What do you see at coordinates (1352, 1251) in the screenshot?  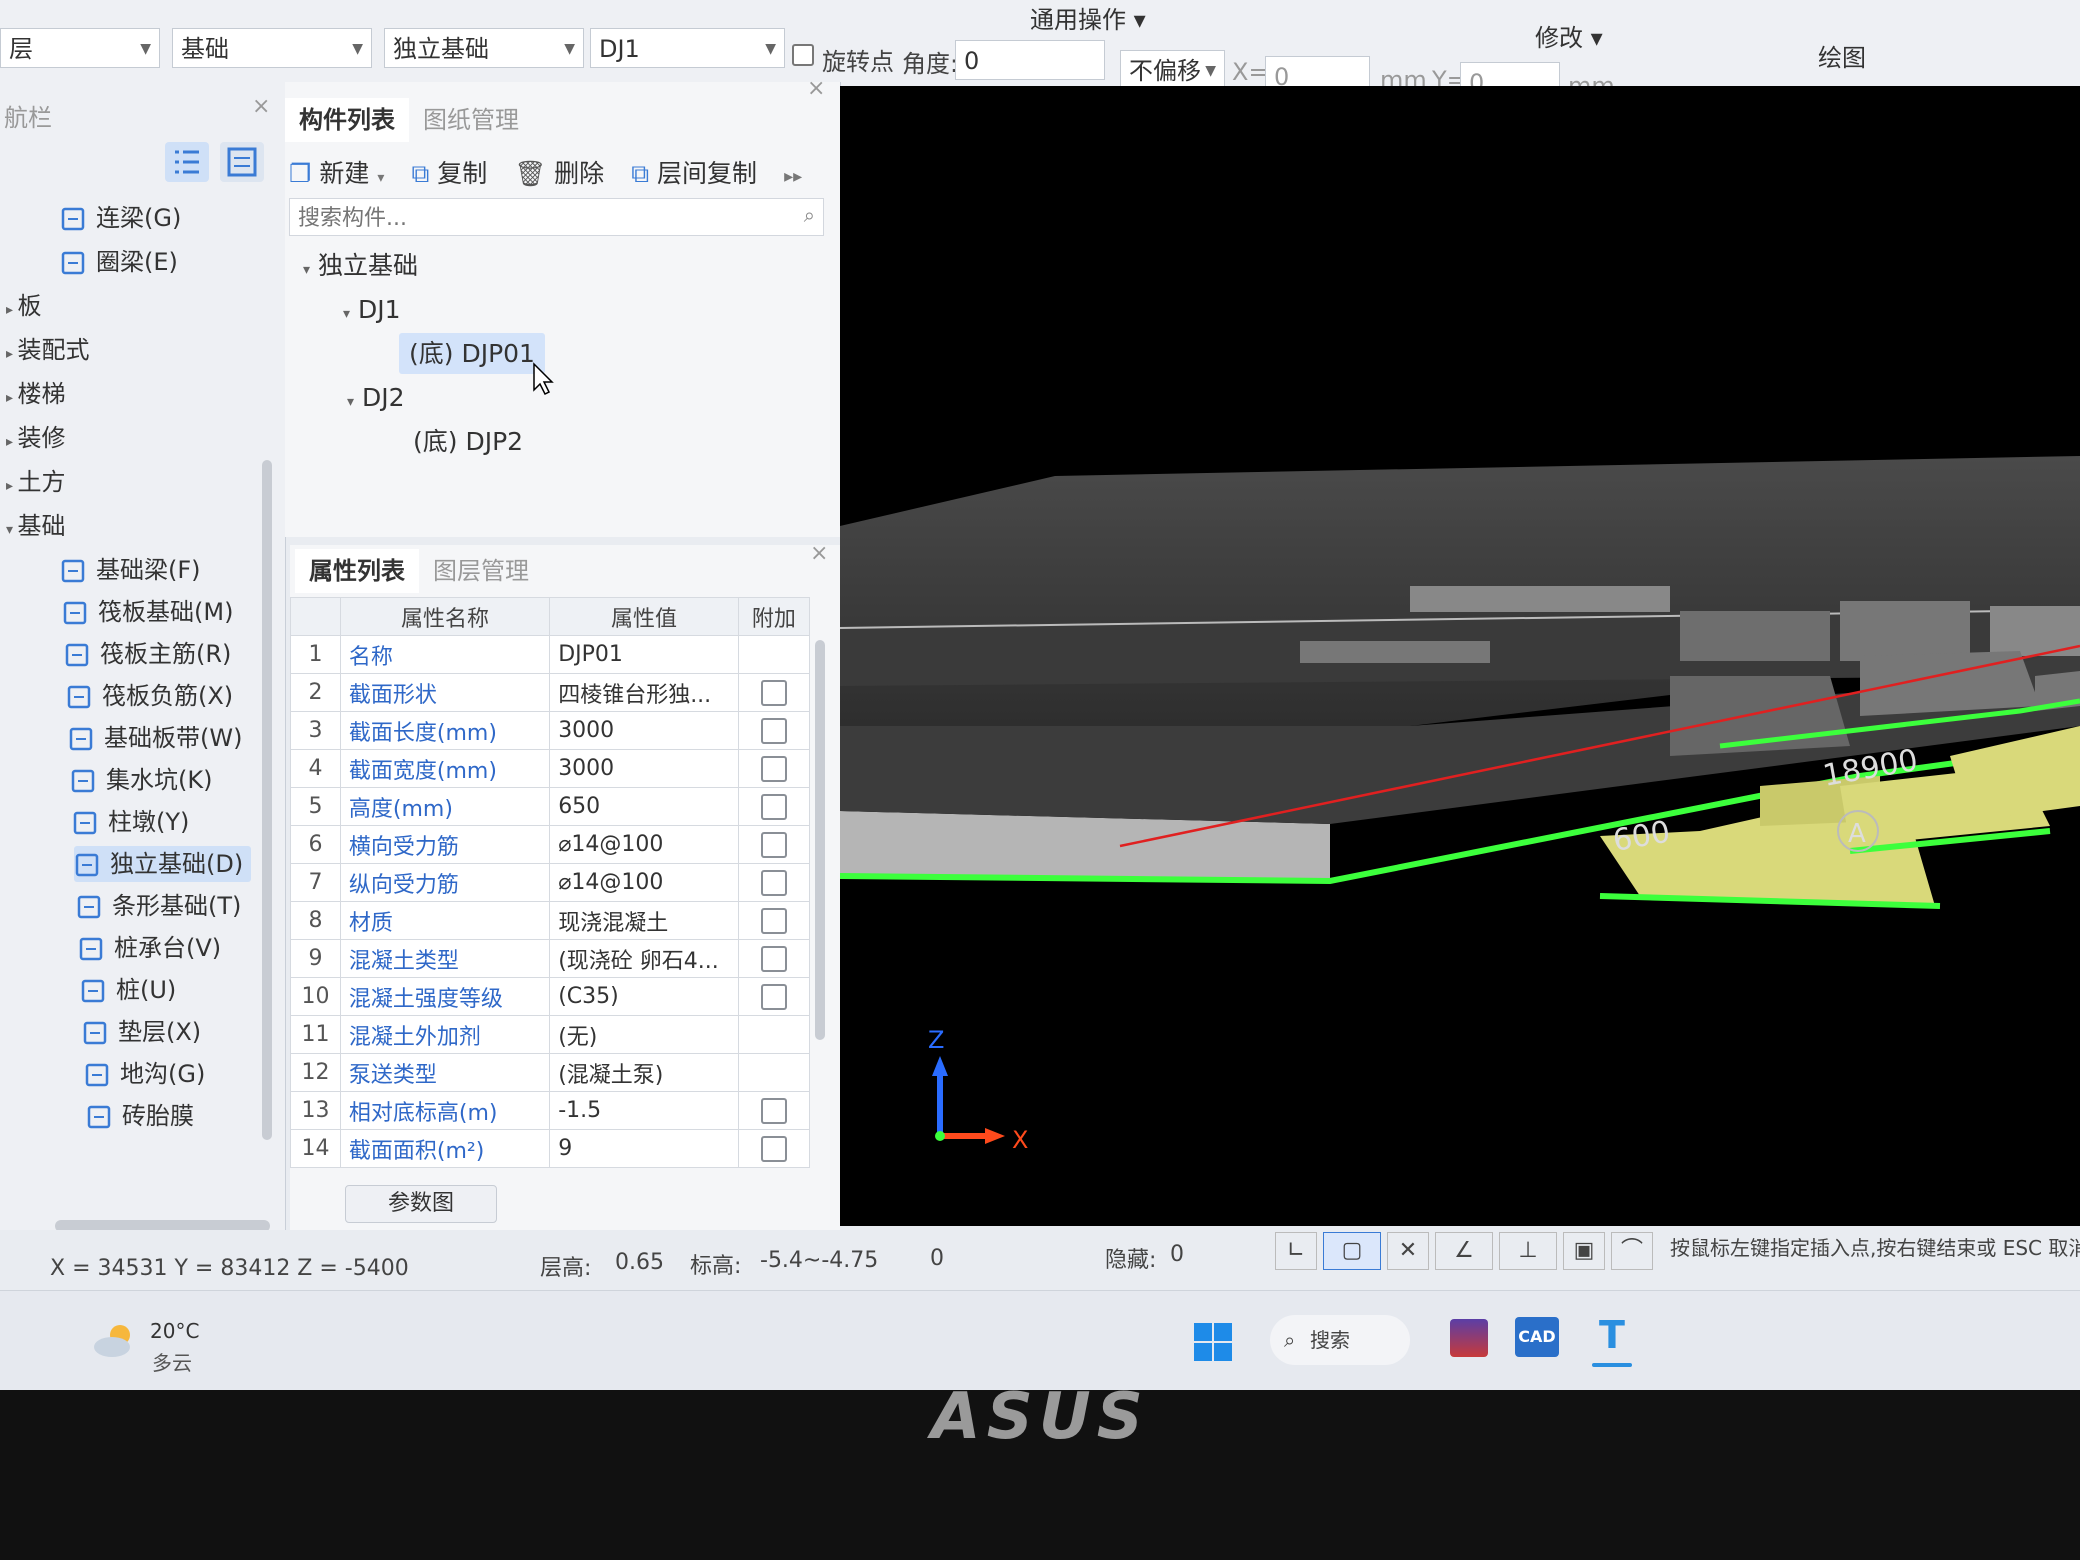 I see `snap-box-icon: ▢` at bounding box center [1352, 1251].